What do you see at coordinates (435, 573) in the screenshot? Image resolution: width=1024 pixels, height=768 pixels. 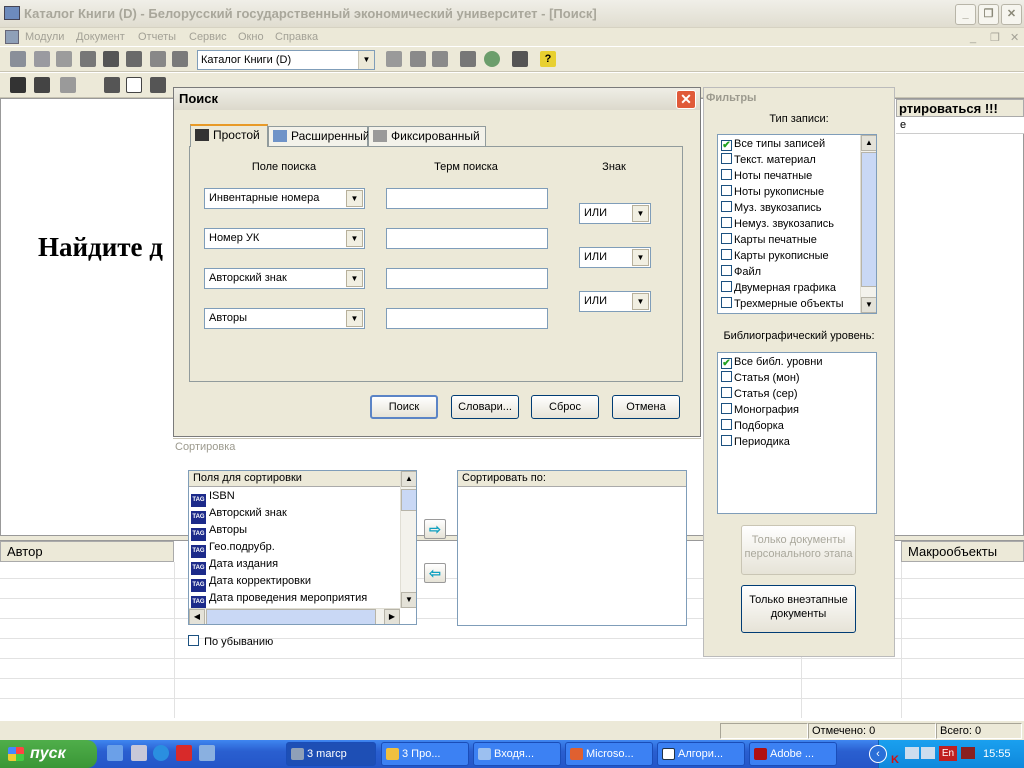 I see `remove-sort-arrow-icon: ⇦` at bounding box center [435, 573].